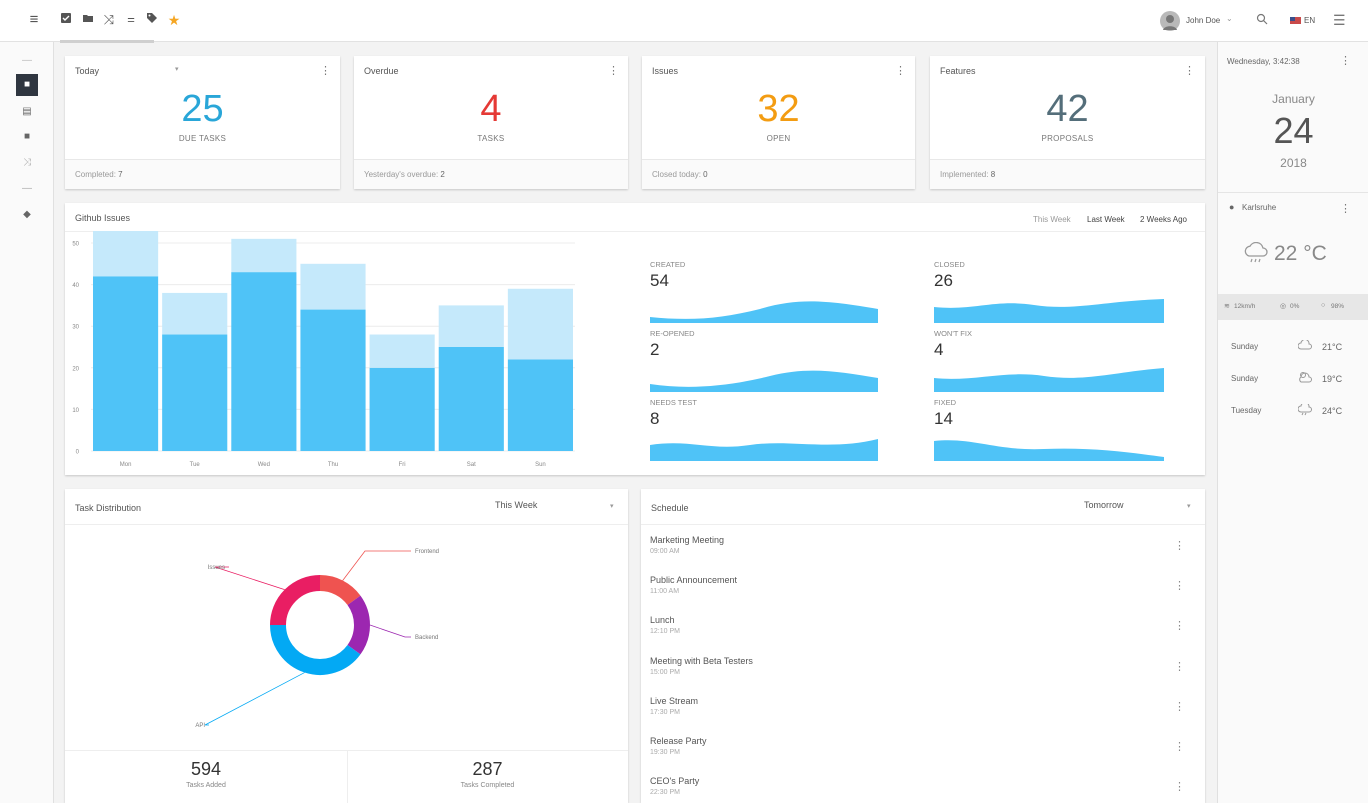 The image size is (1368, 803). Describe the element at coordinates (174, 20) in the screenshot. I see `star-icon: ★` at that location.